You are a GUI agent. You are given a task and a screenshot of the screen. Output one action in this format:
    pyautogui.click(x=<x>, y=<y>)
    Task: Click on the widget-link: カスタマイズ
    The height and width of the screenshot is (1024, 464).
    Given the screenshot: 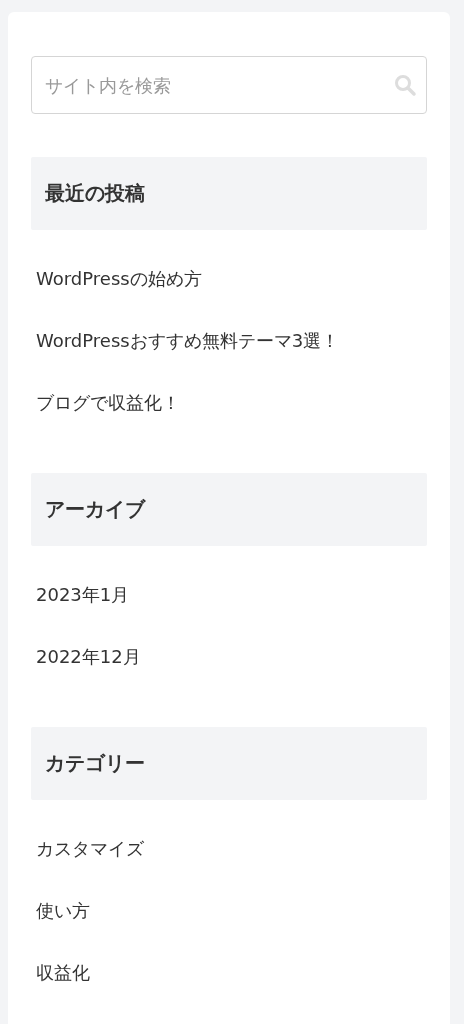 What is the action you would take?
    pyautogui.click(x=87, y=849)
    